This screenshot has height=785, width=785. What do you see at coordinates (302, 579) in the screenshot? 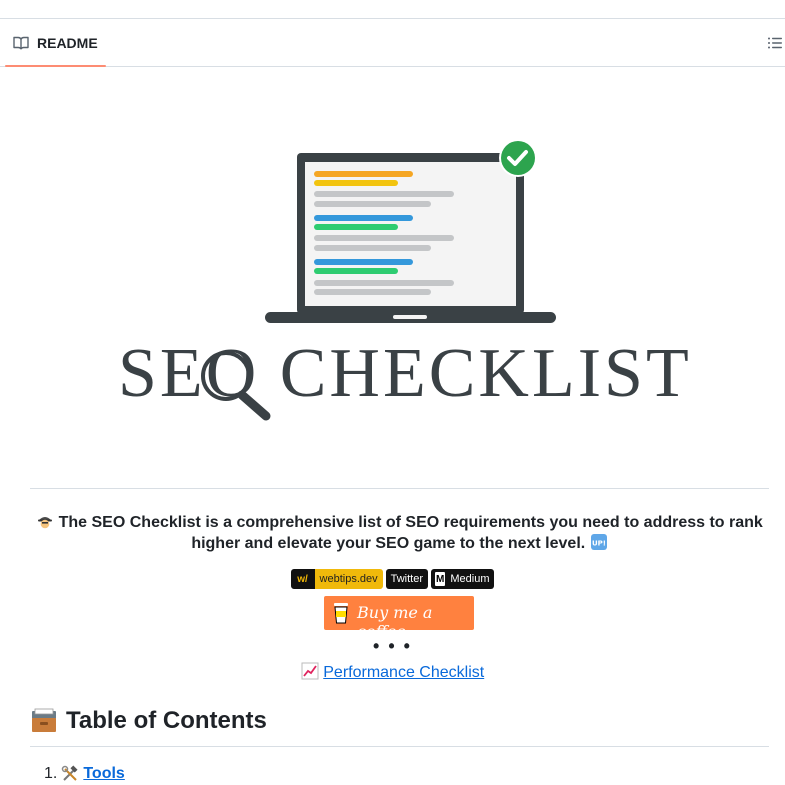
I see `webtips-logo: w/` at bounding box center [302, 579].